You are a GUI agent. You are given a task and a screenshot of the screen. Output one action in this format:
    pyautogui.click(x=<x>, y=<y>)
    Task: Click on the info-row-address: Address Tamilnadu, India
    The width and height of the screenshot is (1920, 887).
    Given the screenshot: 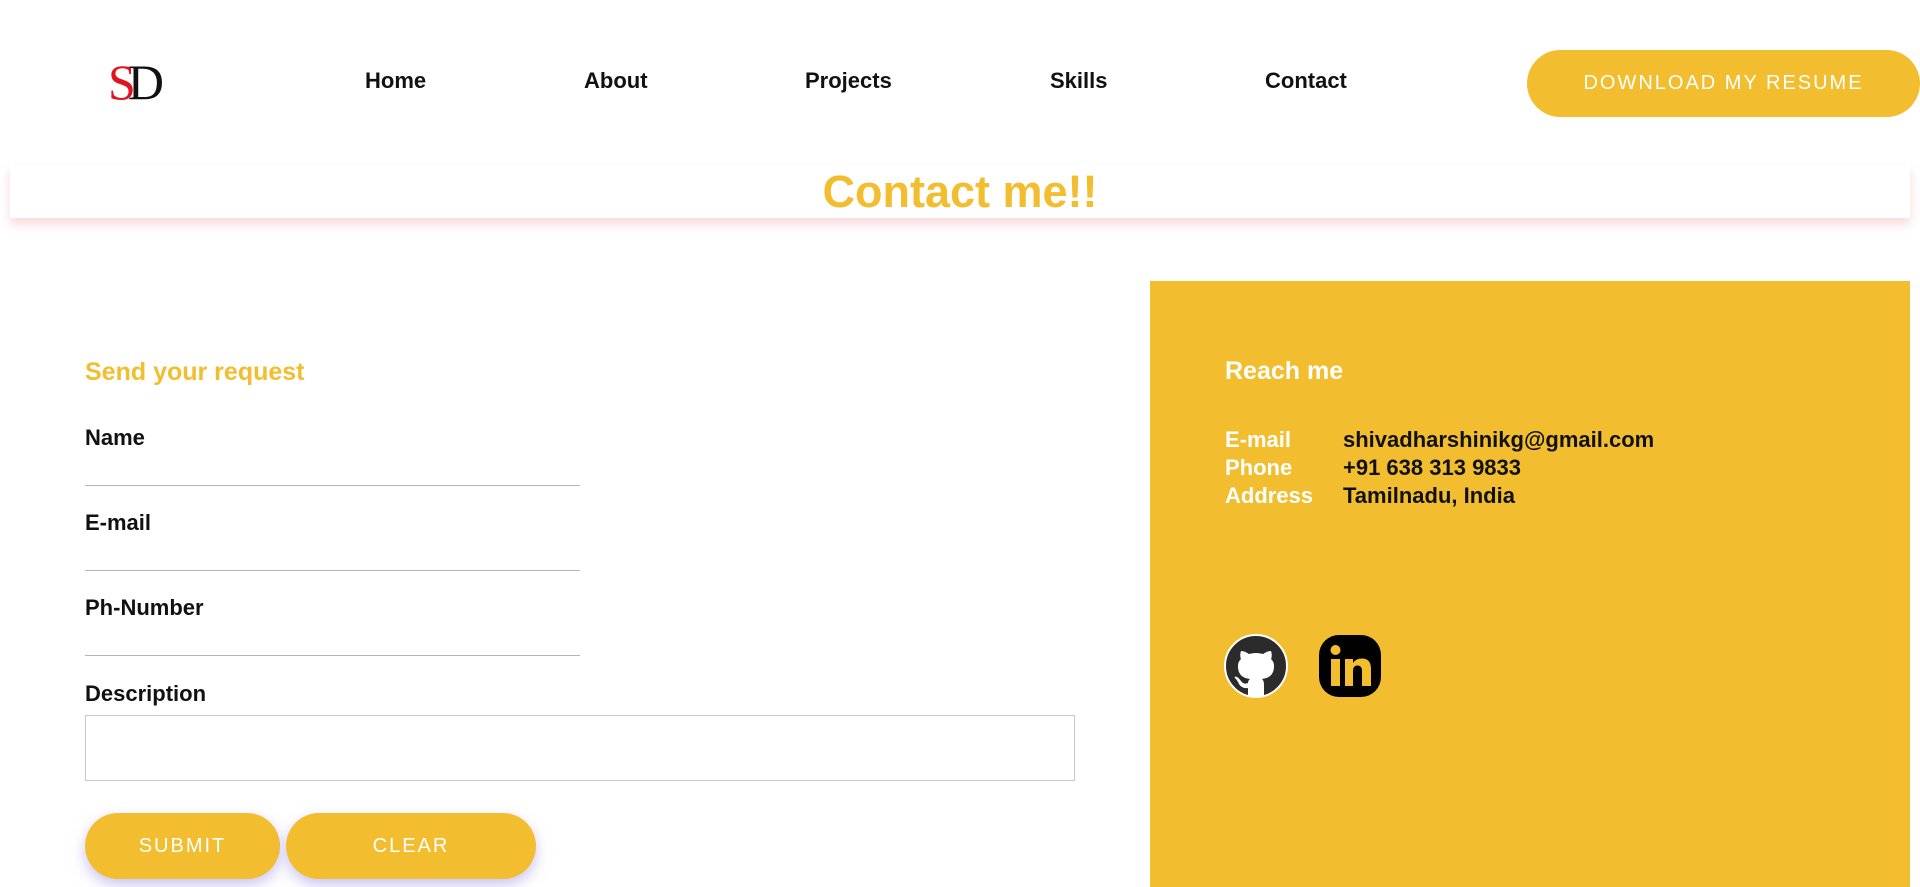 What is the action you would take?
    pyautogui.click(x=1439, y=496)
    